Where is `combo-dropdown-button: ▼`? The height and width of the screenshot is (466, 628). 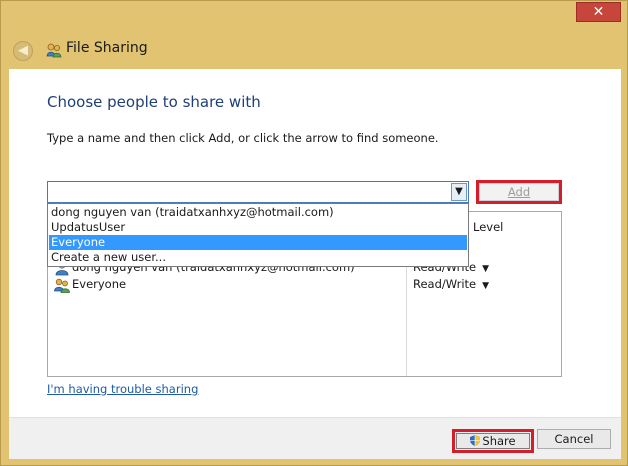 combo-dropdown-button: ▼ is located at coordinates (459, 192).